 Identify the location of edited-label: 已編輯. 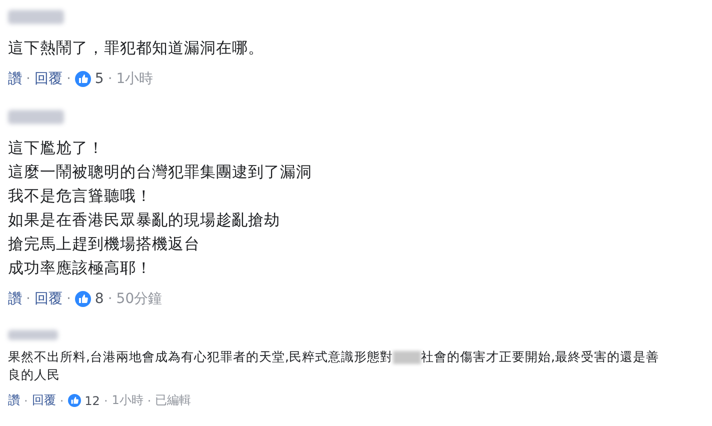
(173, 400).